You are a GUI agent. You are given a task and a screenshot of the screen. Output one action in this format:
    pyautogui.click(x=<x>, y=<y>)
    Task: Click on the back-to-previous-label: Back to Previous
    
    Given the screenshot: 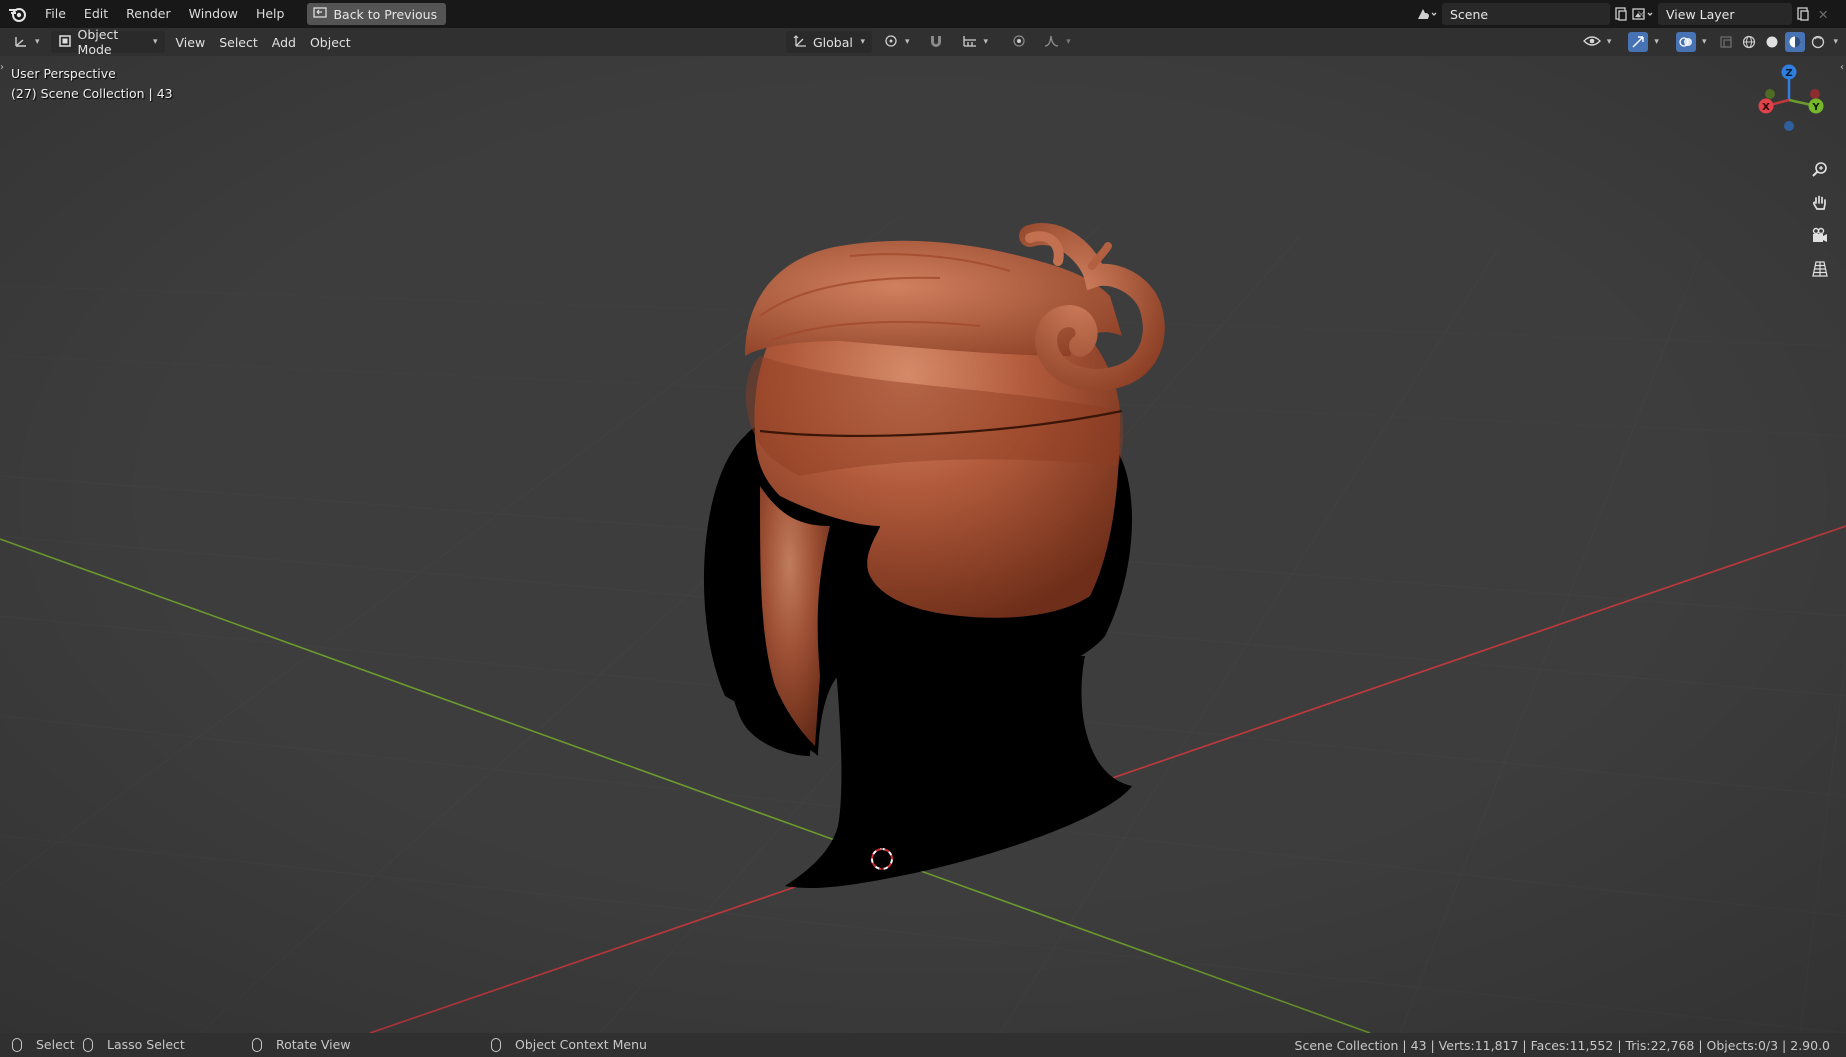 What is the action you would take?
    pyautogui.click(x=385, y=14)
    